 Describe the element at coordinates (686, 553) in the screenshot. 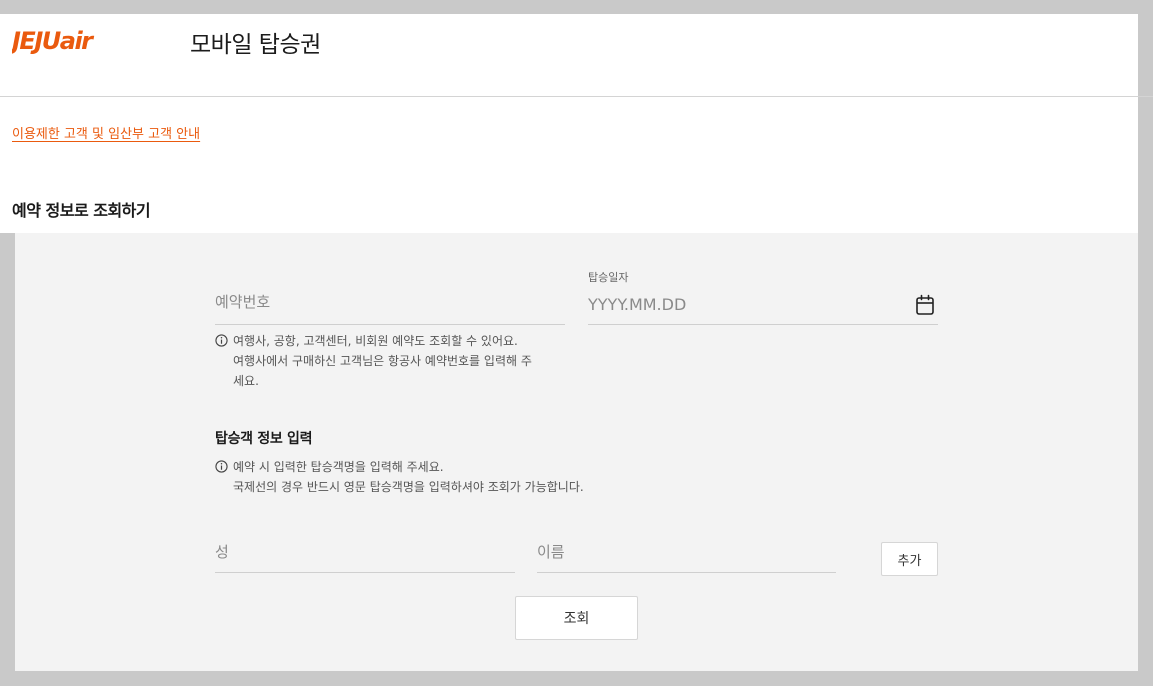

I see `first-name-field: 이름` at that location.